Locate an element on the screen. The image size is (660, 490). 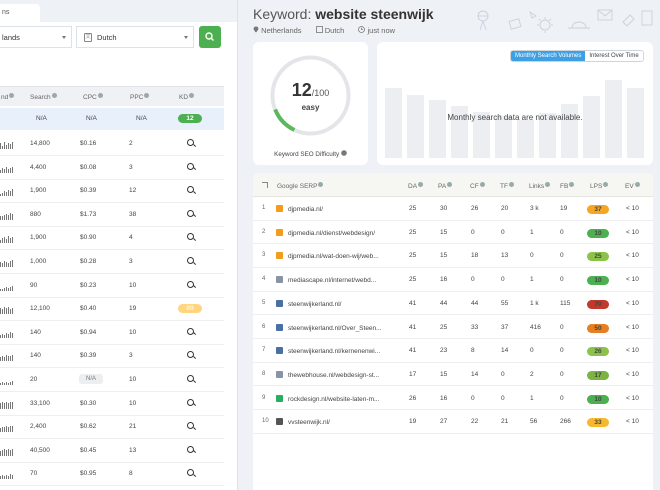
keyword-row: 20 N/A 10 is located at coordinates (112, 380).